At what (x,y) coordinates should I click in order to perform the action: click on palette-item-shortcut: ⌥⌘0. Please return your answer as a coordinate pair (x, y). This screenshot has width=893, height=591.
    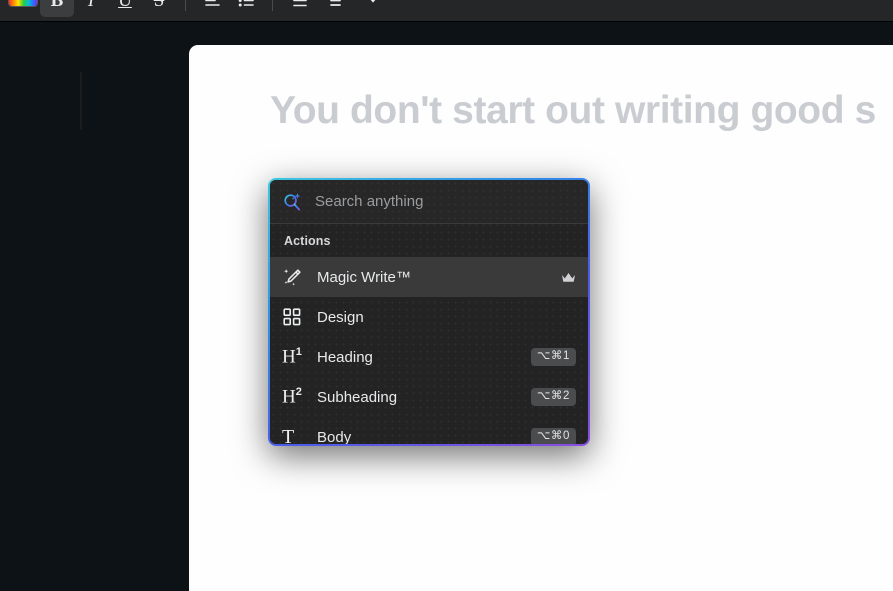
    Looking at the image, I should click on (553, 435).